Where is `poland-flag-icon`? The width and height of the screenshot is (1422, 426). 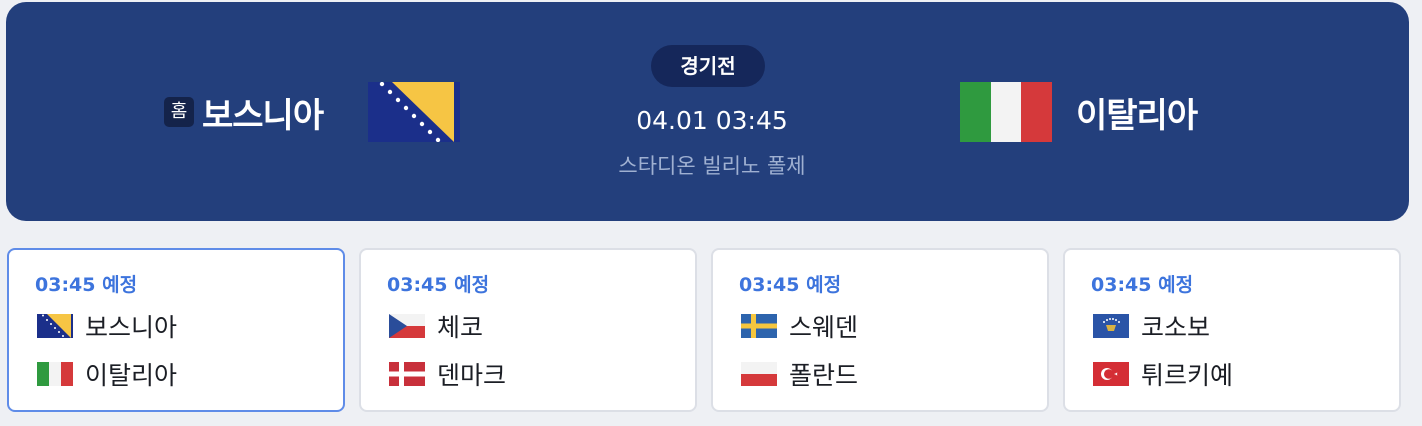
poland-flag-icon is located at coordinates (759, 374).